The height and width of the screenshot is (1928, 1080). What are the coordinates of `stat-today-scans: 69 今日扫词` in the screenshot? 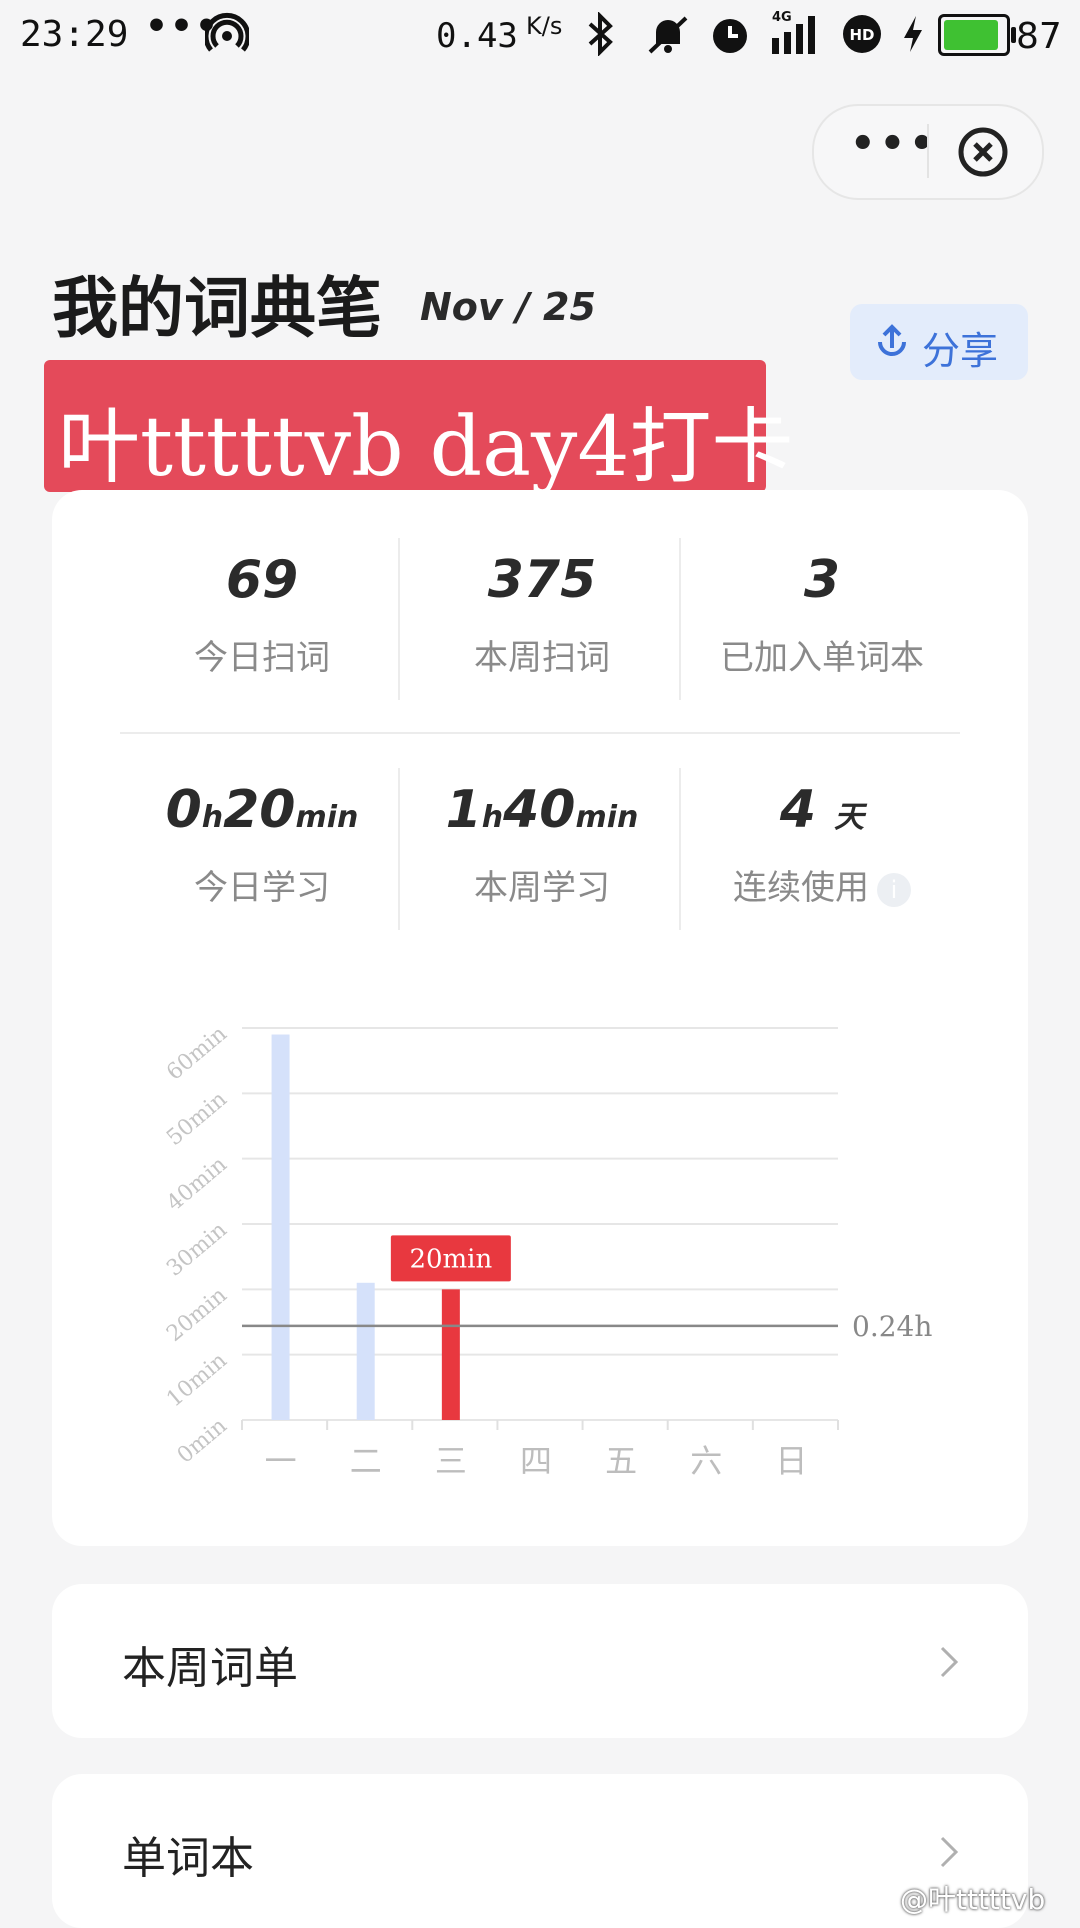 It's located at (262, 614).